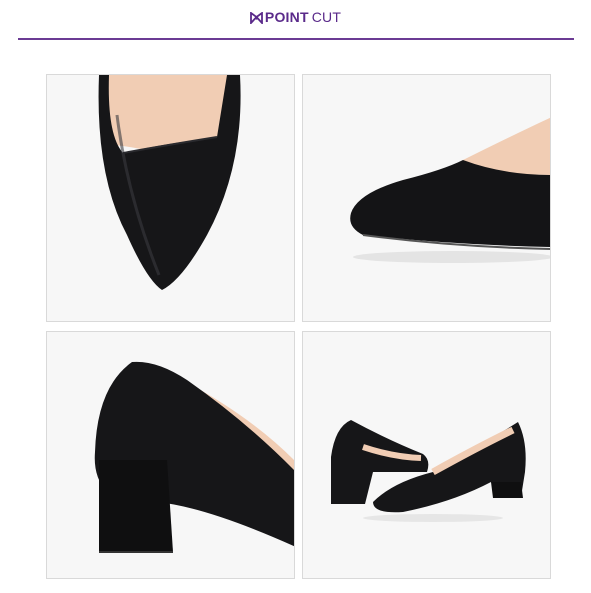 The width and height of the screenshot is (591, 593). Describe the element at coordinates (326, 17) in the screenshot. I see `brand-word-cut: CUT` at that location.